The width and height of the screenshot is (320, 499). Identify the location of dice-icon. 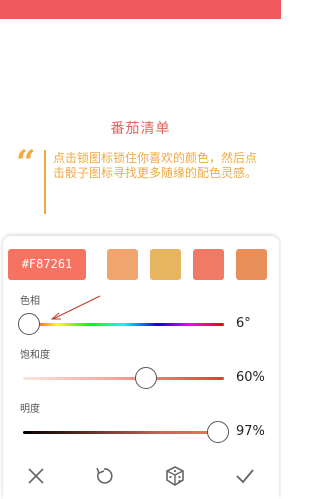
(175, 476).